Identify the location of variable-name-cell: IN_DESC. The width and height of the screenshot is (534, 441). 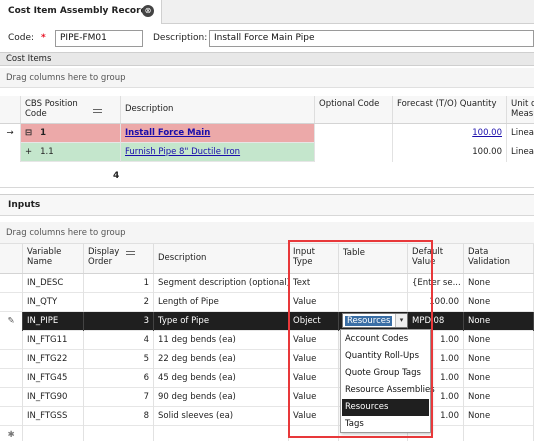
(53, 283).